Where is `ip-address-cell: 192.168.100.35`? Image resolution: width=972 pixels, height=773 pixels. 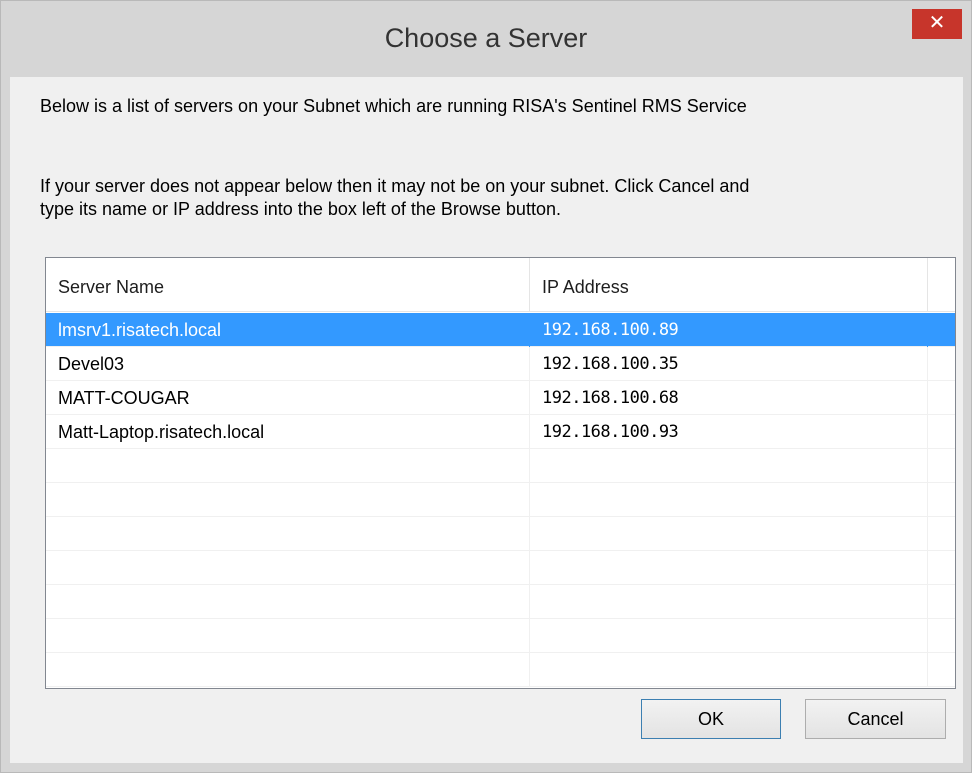
ip-address-cell: 192.168.100.35 is located at coordinates (729, 364).